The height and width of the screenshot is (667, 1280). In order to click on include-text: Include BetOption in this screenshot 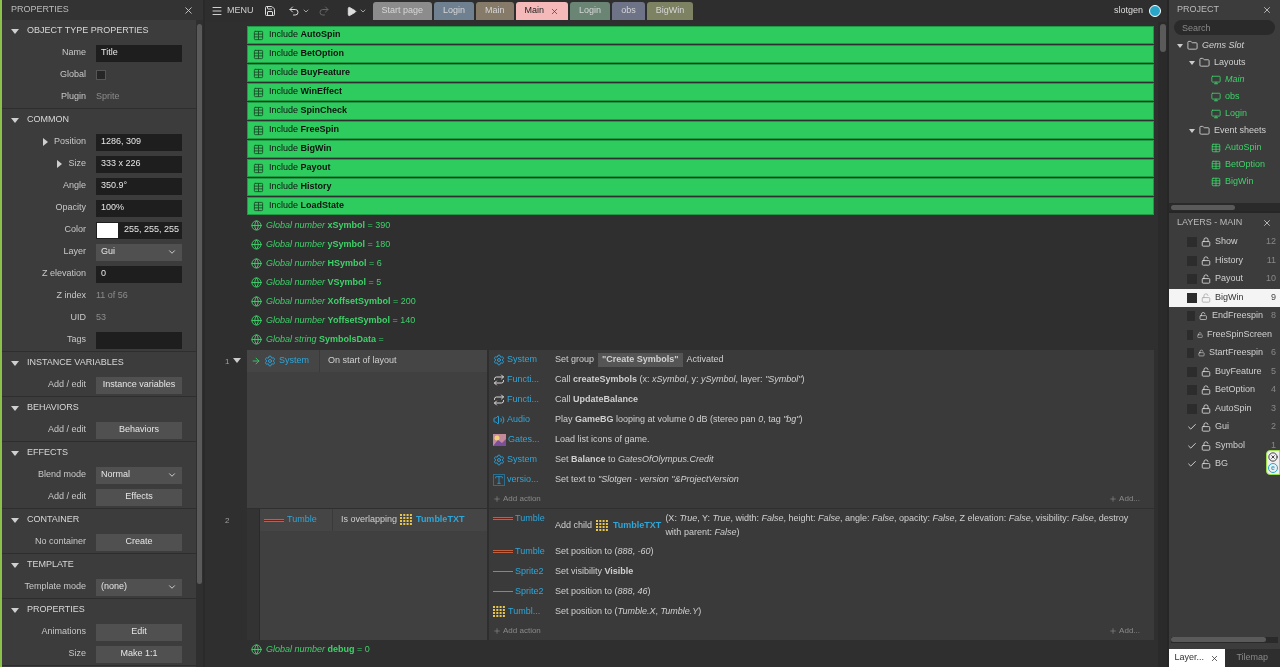, I will do `click(307, 54)`.